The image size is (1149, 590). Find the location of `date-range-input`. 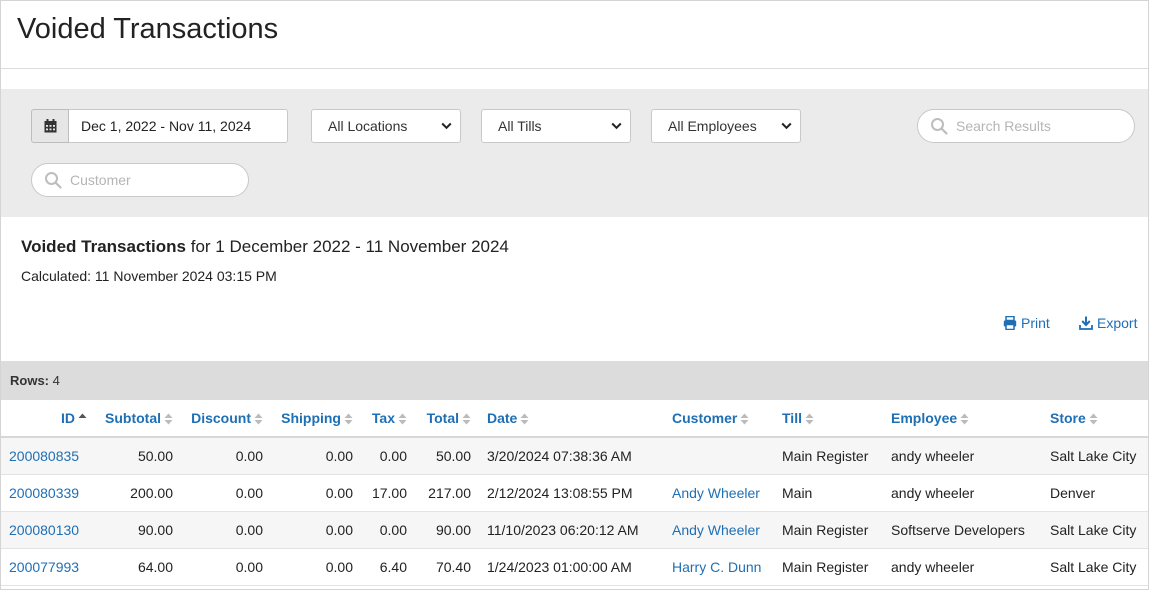

date-range-input is located at coordinates (178, 126).